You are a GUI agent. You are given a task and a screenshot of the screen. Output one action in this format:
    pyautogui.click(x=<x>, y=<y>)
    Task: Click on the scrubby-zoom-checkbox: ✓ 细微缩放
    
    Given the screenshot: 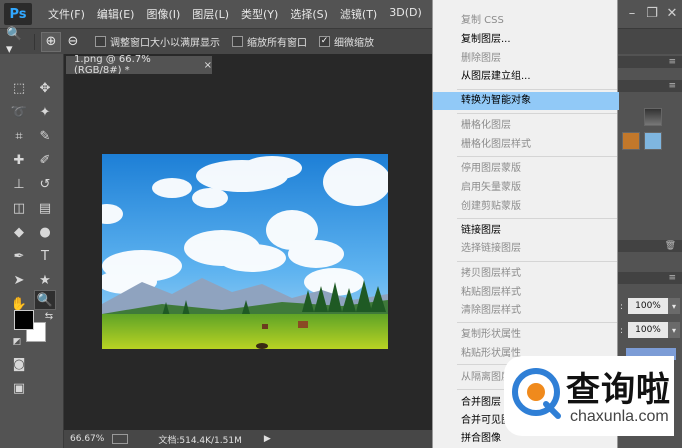 What is the action you would take?
    pyautogui.click(x=346, y=41)
    